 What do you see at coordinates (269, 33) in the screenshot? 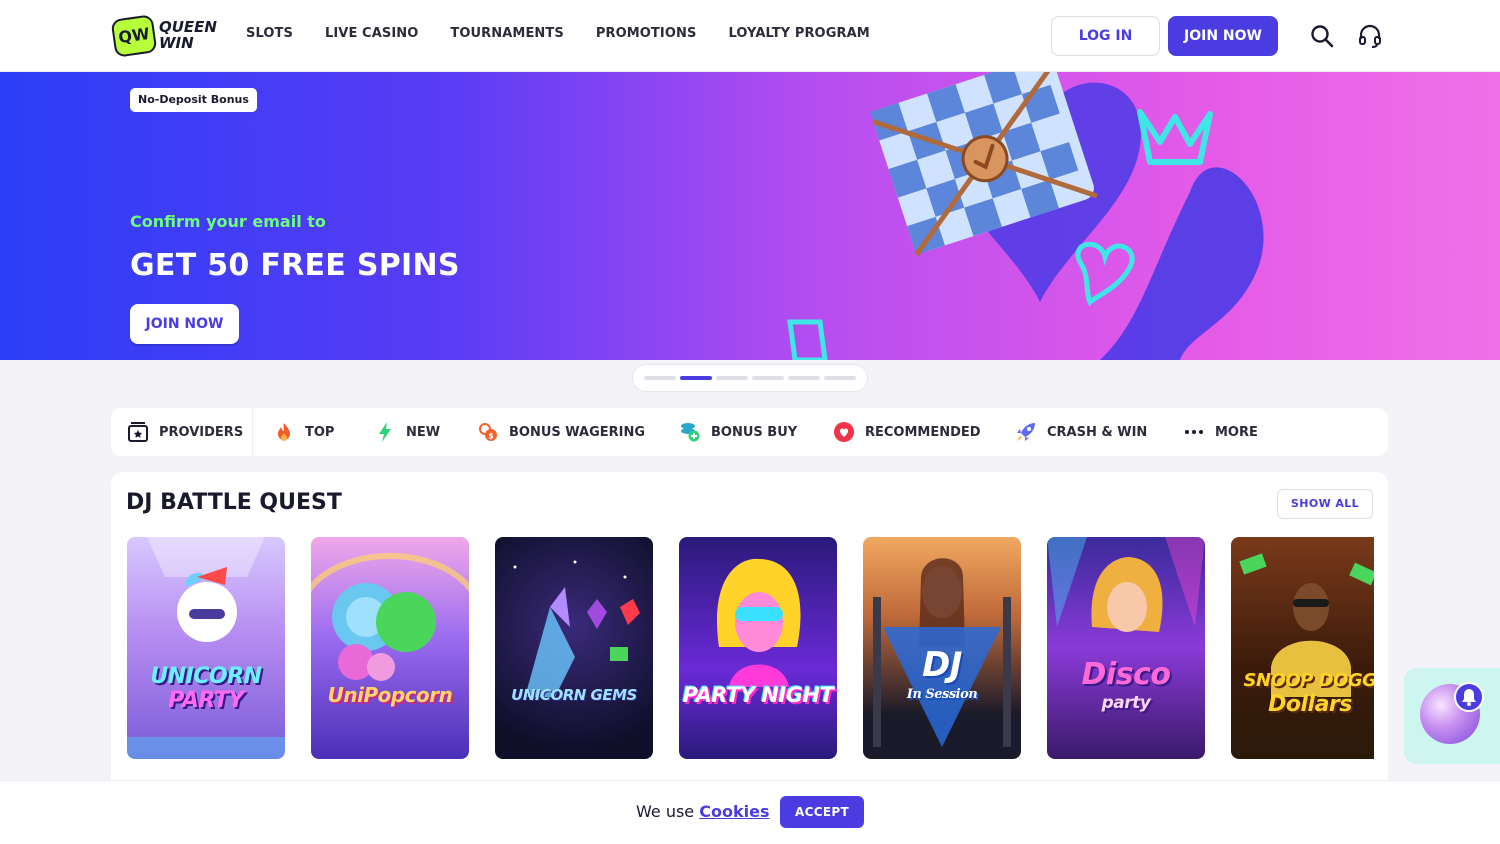
I see `nav-slots: SLOTS` at bounding box center [269, 33].